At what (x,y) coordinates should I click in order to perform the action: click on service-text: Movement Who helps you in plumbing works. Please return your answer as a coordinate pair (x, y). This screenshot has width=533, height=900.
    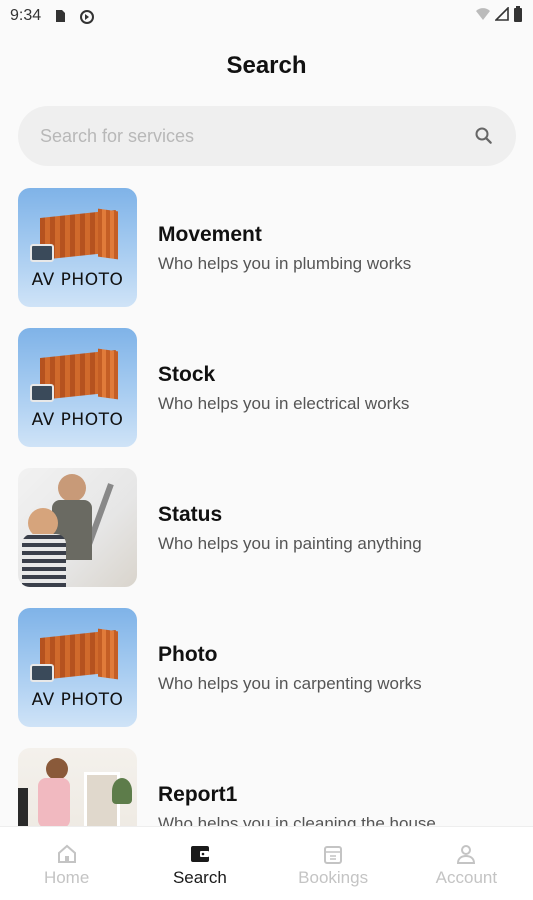
    Looking at the image, I should click on (284, 231).